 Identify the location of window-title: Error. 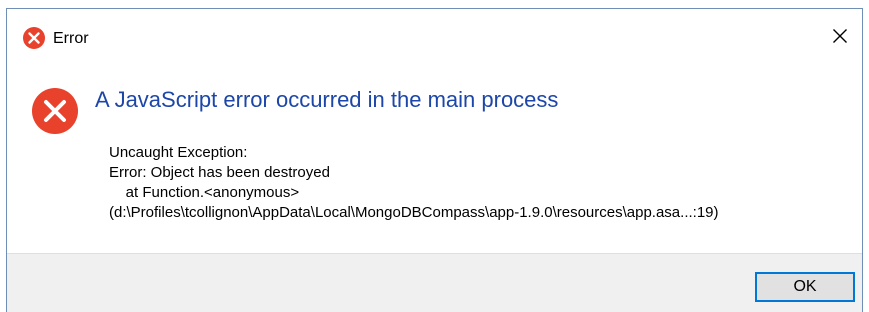
(71, 38).